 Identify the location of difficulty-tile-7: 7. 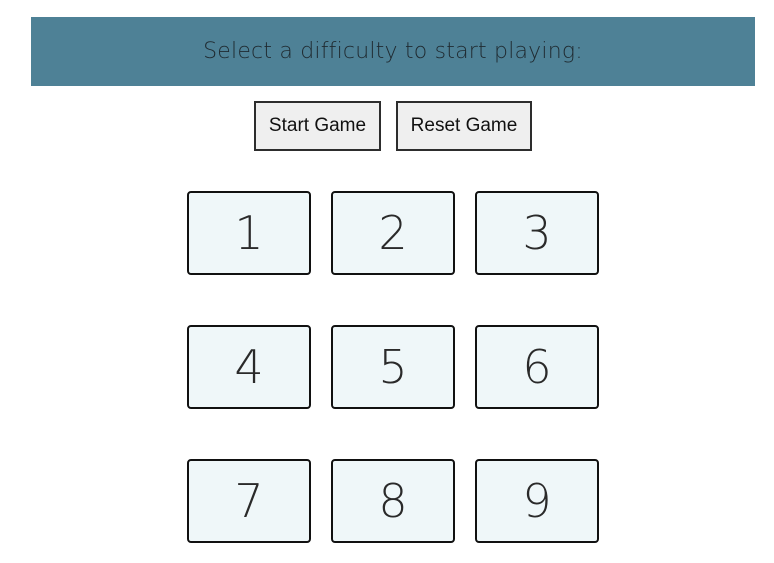
(249, 501).